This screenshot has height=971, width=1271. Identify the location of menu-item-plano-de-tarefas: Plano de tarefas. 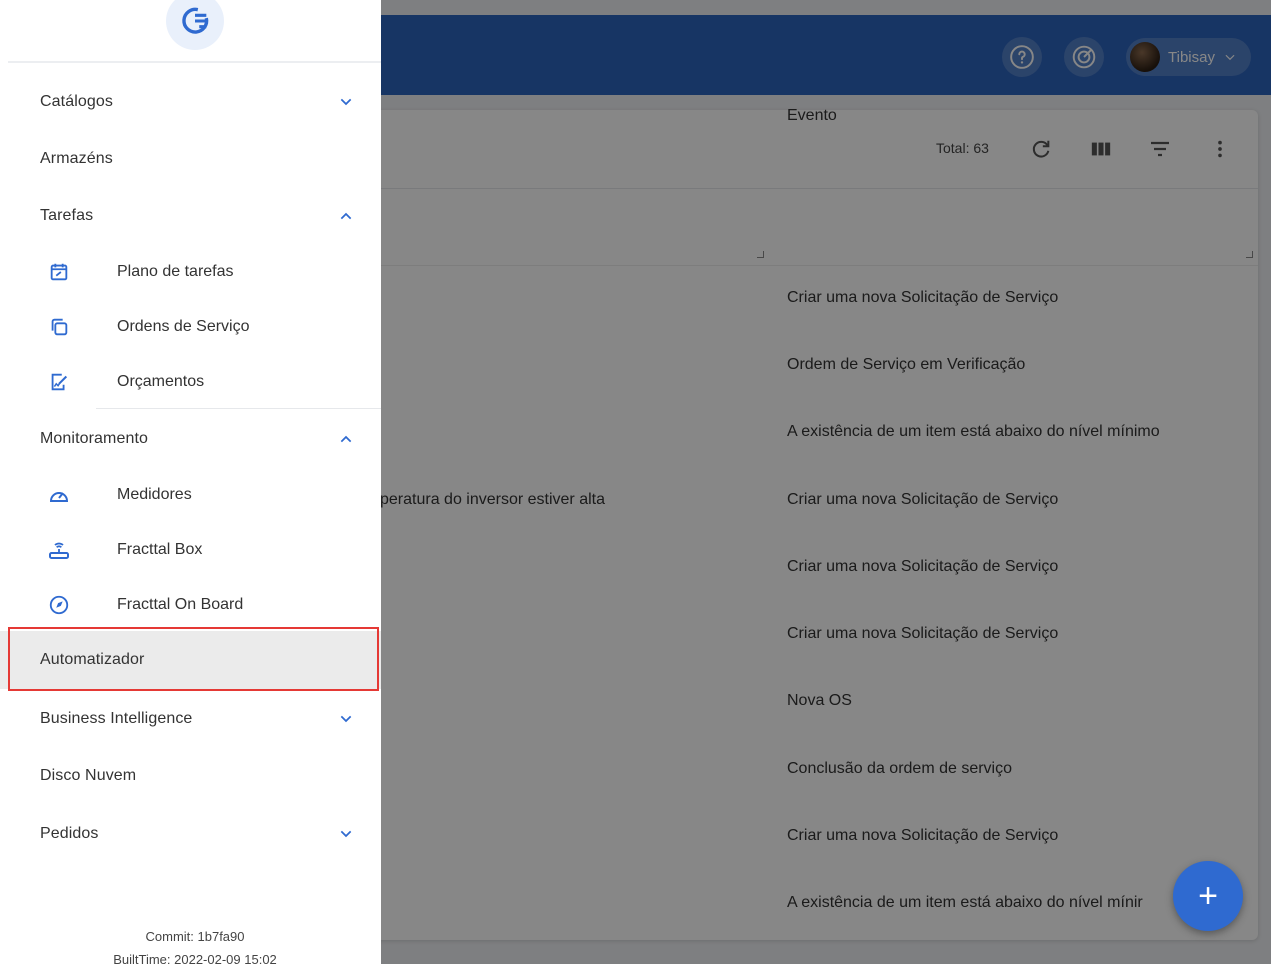
(190, 271).